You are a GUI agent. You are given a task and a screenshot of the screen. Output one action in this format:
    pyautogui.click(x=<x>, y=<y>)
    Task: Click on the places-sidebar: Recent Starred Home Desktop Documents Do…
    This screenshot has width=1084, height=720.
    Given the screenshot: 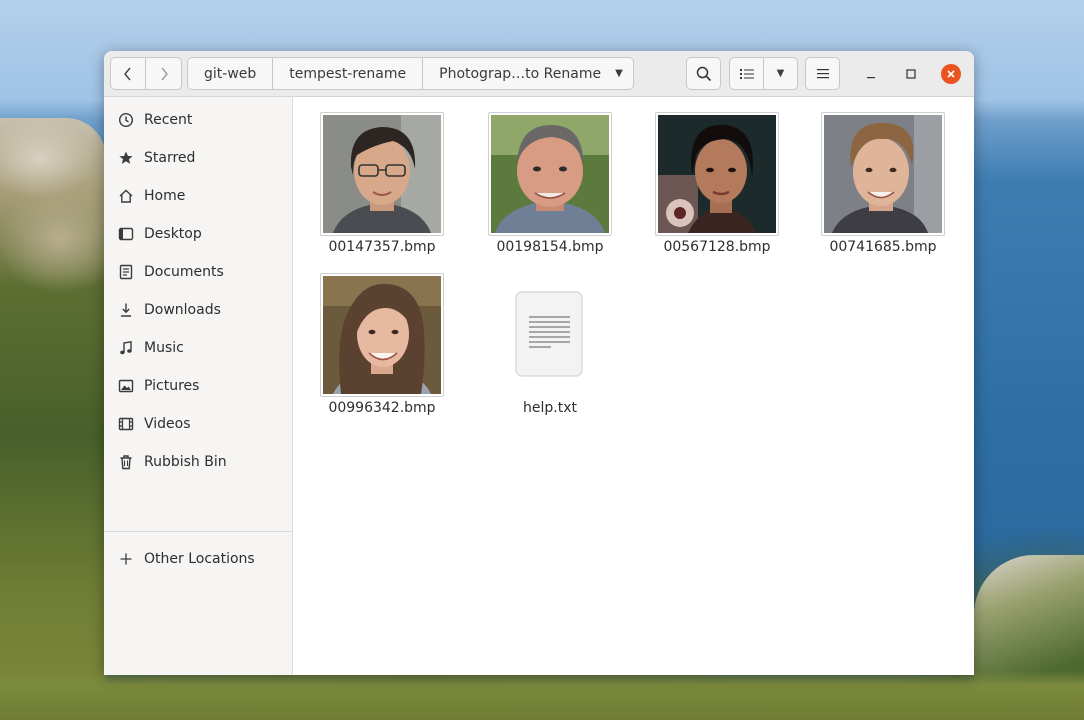 What is the action you would take?
    pyautogui.click(x=198, y=386)
    